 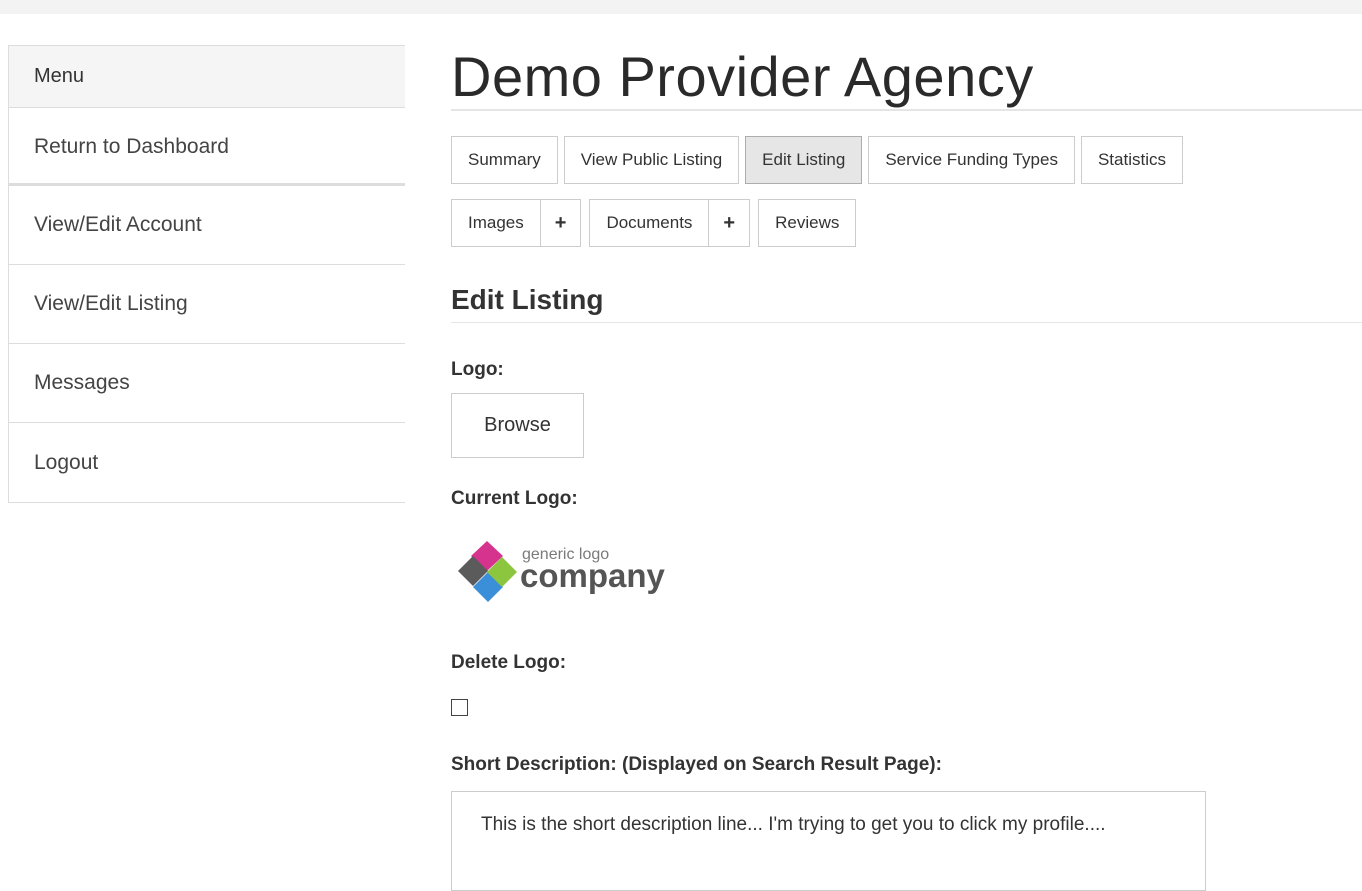 I want to click on sidebar-item-view-edit-listing: View/Edit Listing, so click(x=207, y=304).